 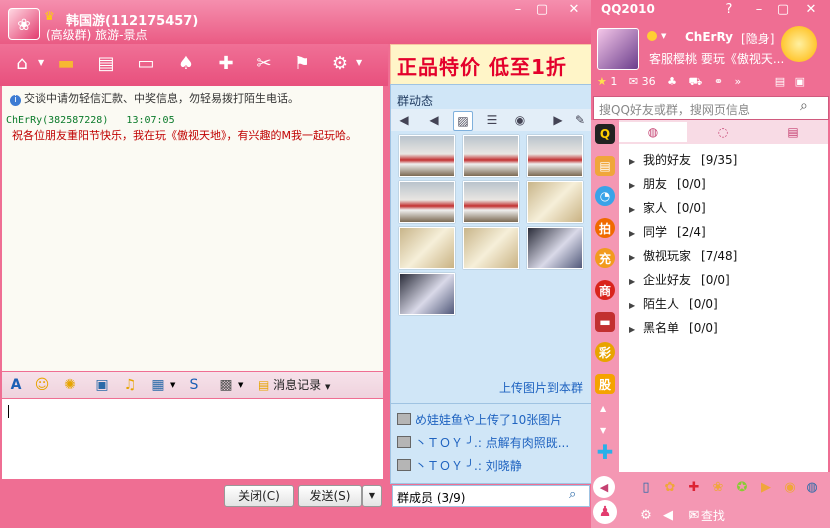 What do you see at coordinates (541, 387) in the screenshot?
I see `upload-photos-link: 上传图片到本群` at bounding box center [541, 387].